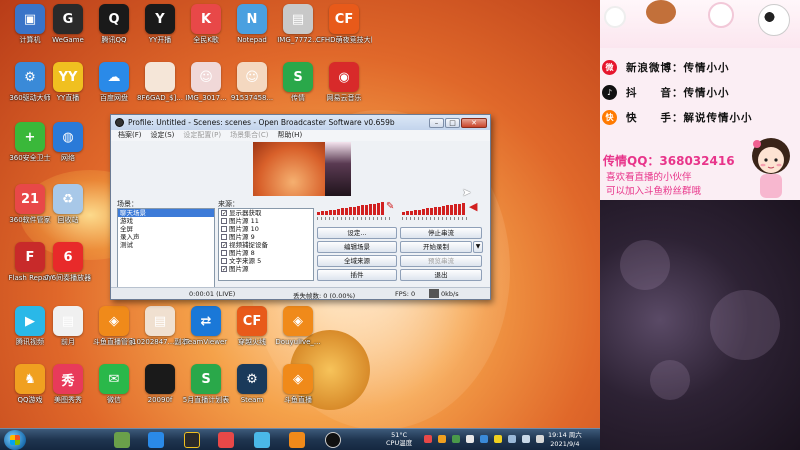 The height and width of the screenshot is (450, 800). I want to click on global-sources-button: 全域来源, so click(357, 261).